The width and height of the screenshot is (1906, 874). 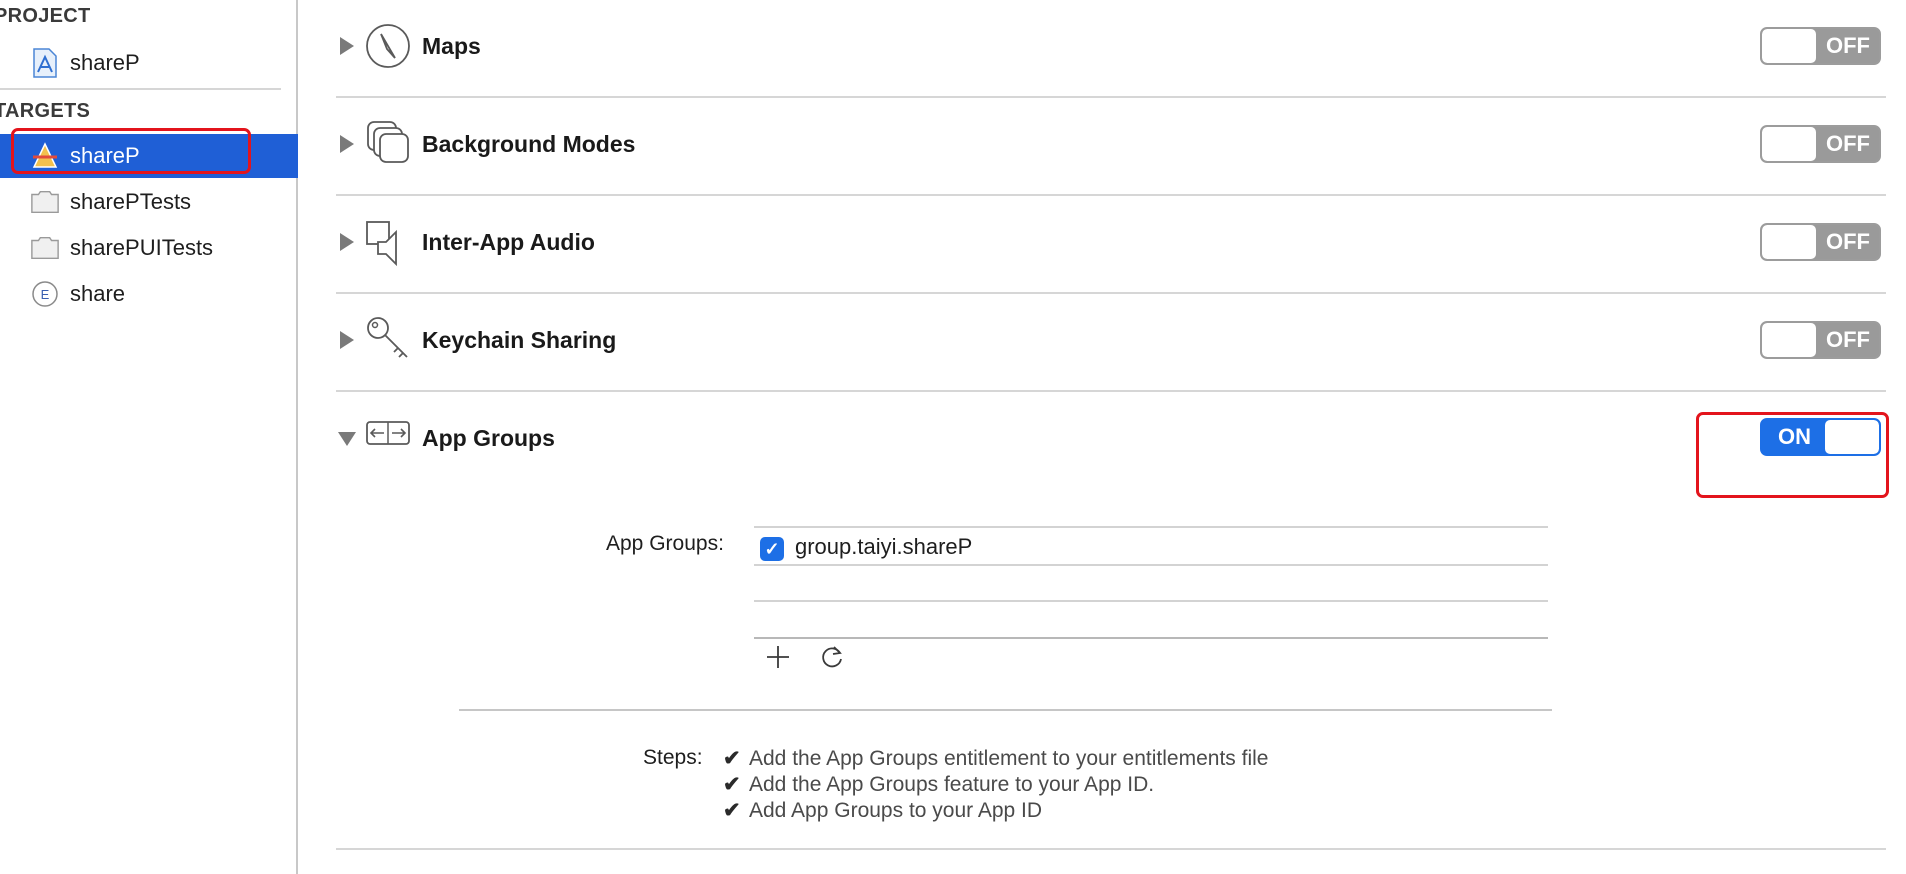 What do you see at coordinates (45, 63) in the screenshot?
I see `xcodeproj-file-icon` at bounding box center [45, 63].